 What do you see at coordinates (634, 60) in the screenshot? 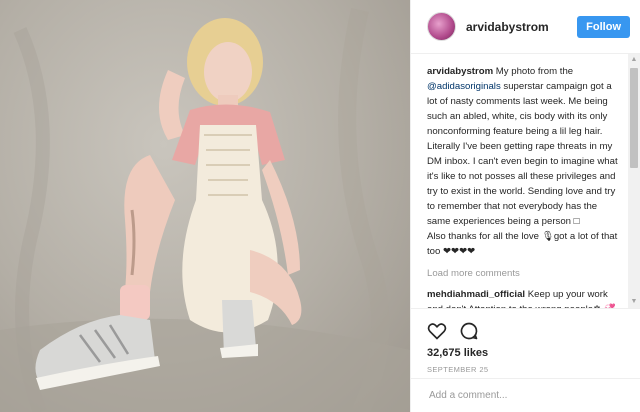
I see `scroll-up-arrow-icon: ▲` at bounding box center [634, 60].